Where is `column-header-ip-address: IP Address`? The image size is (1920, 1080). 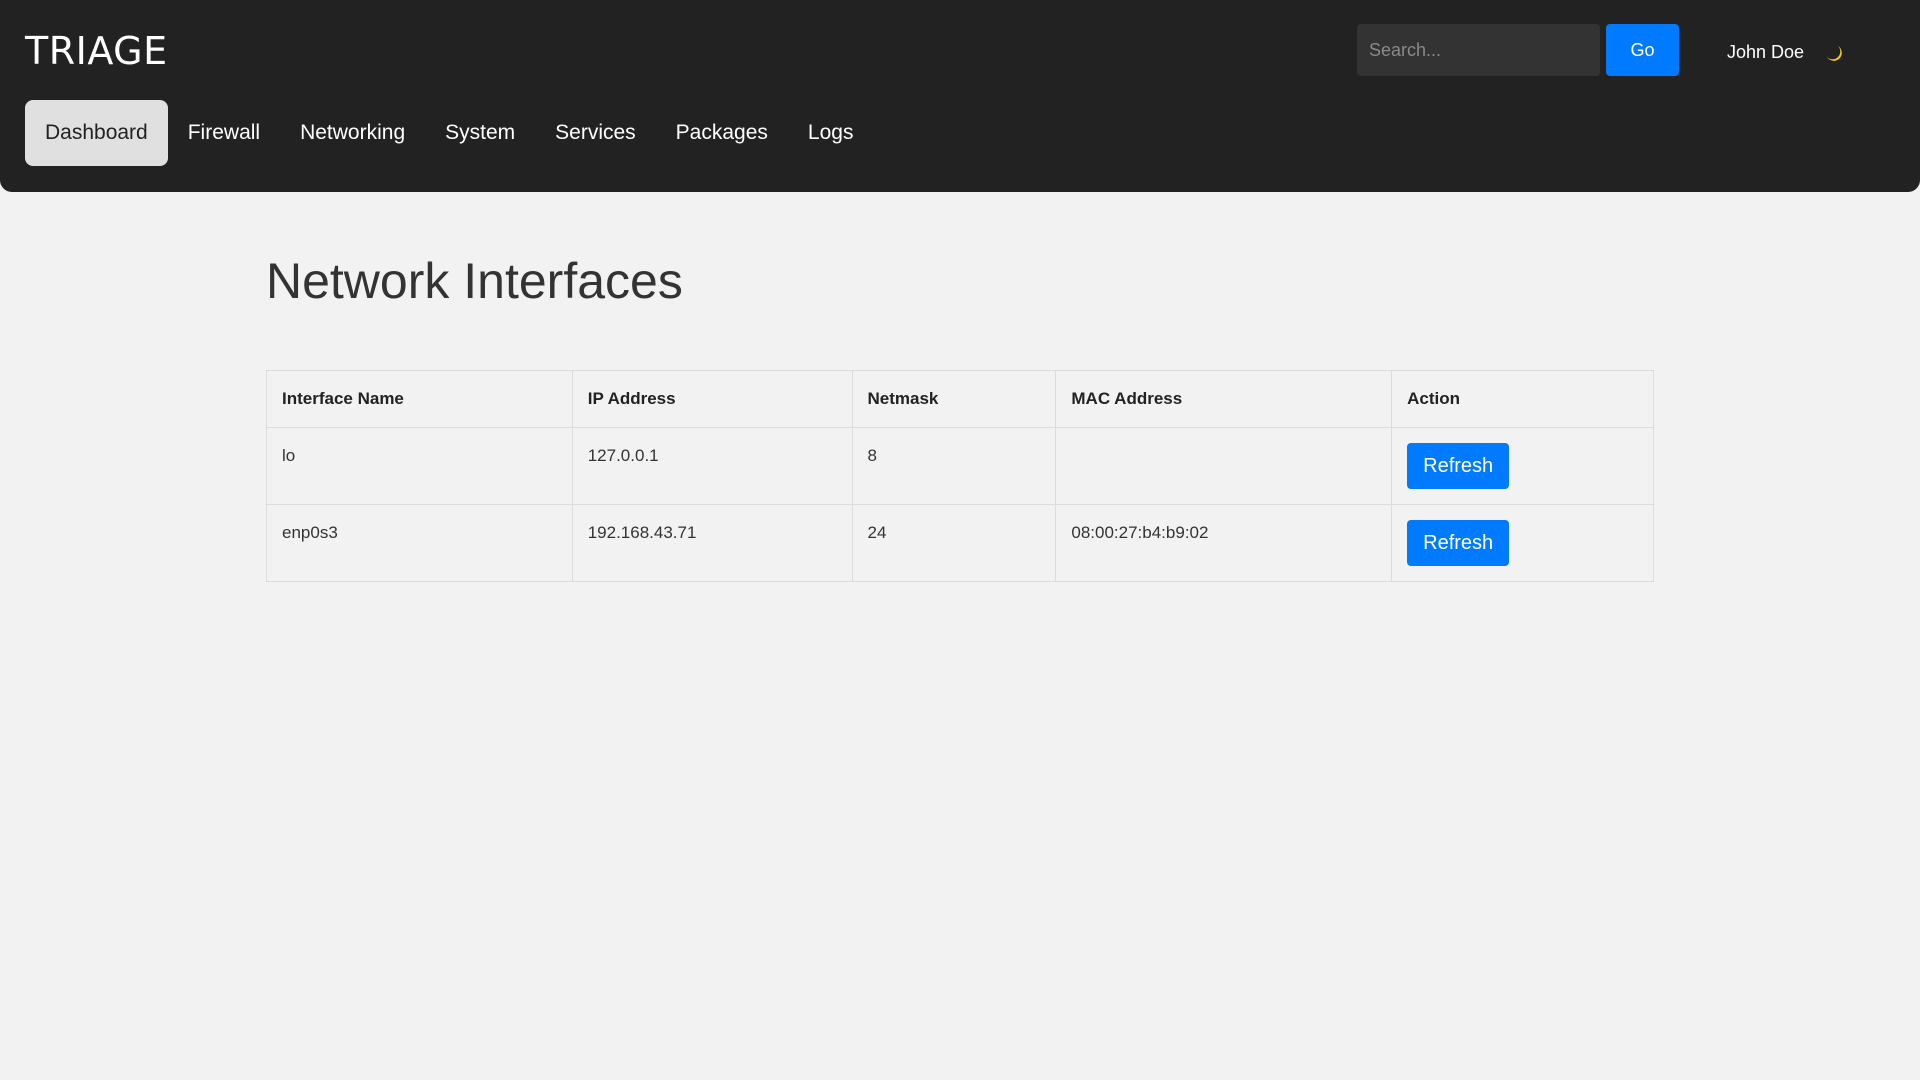
column-header-ip-address: IP Address is located at coordinates (712, 399).